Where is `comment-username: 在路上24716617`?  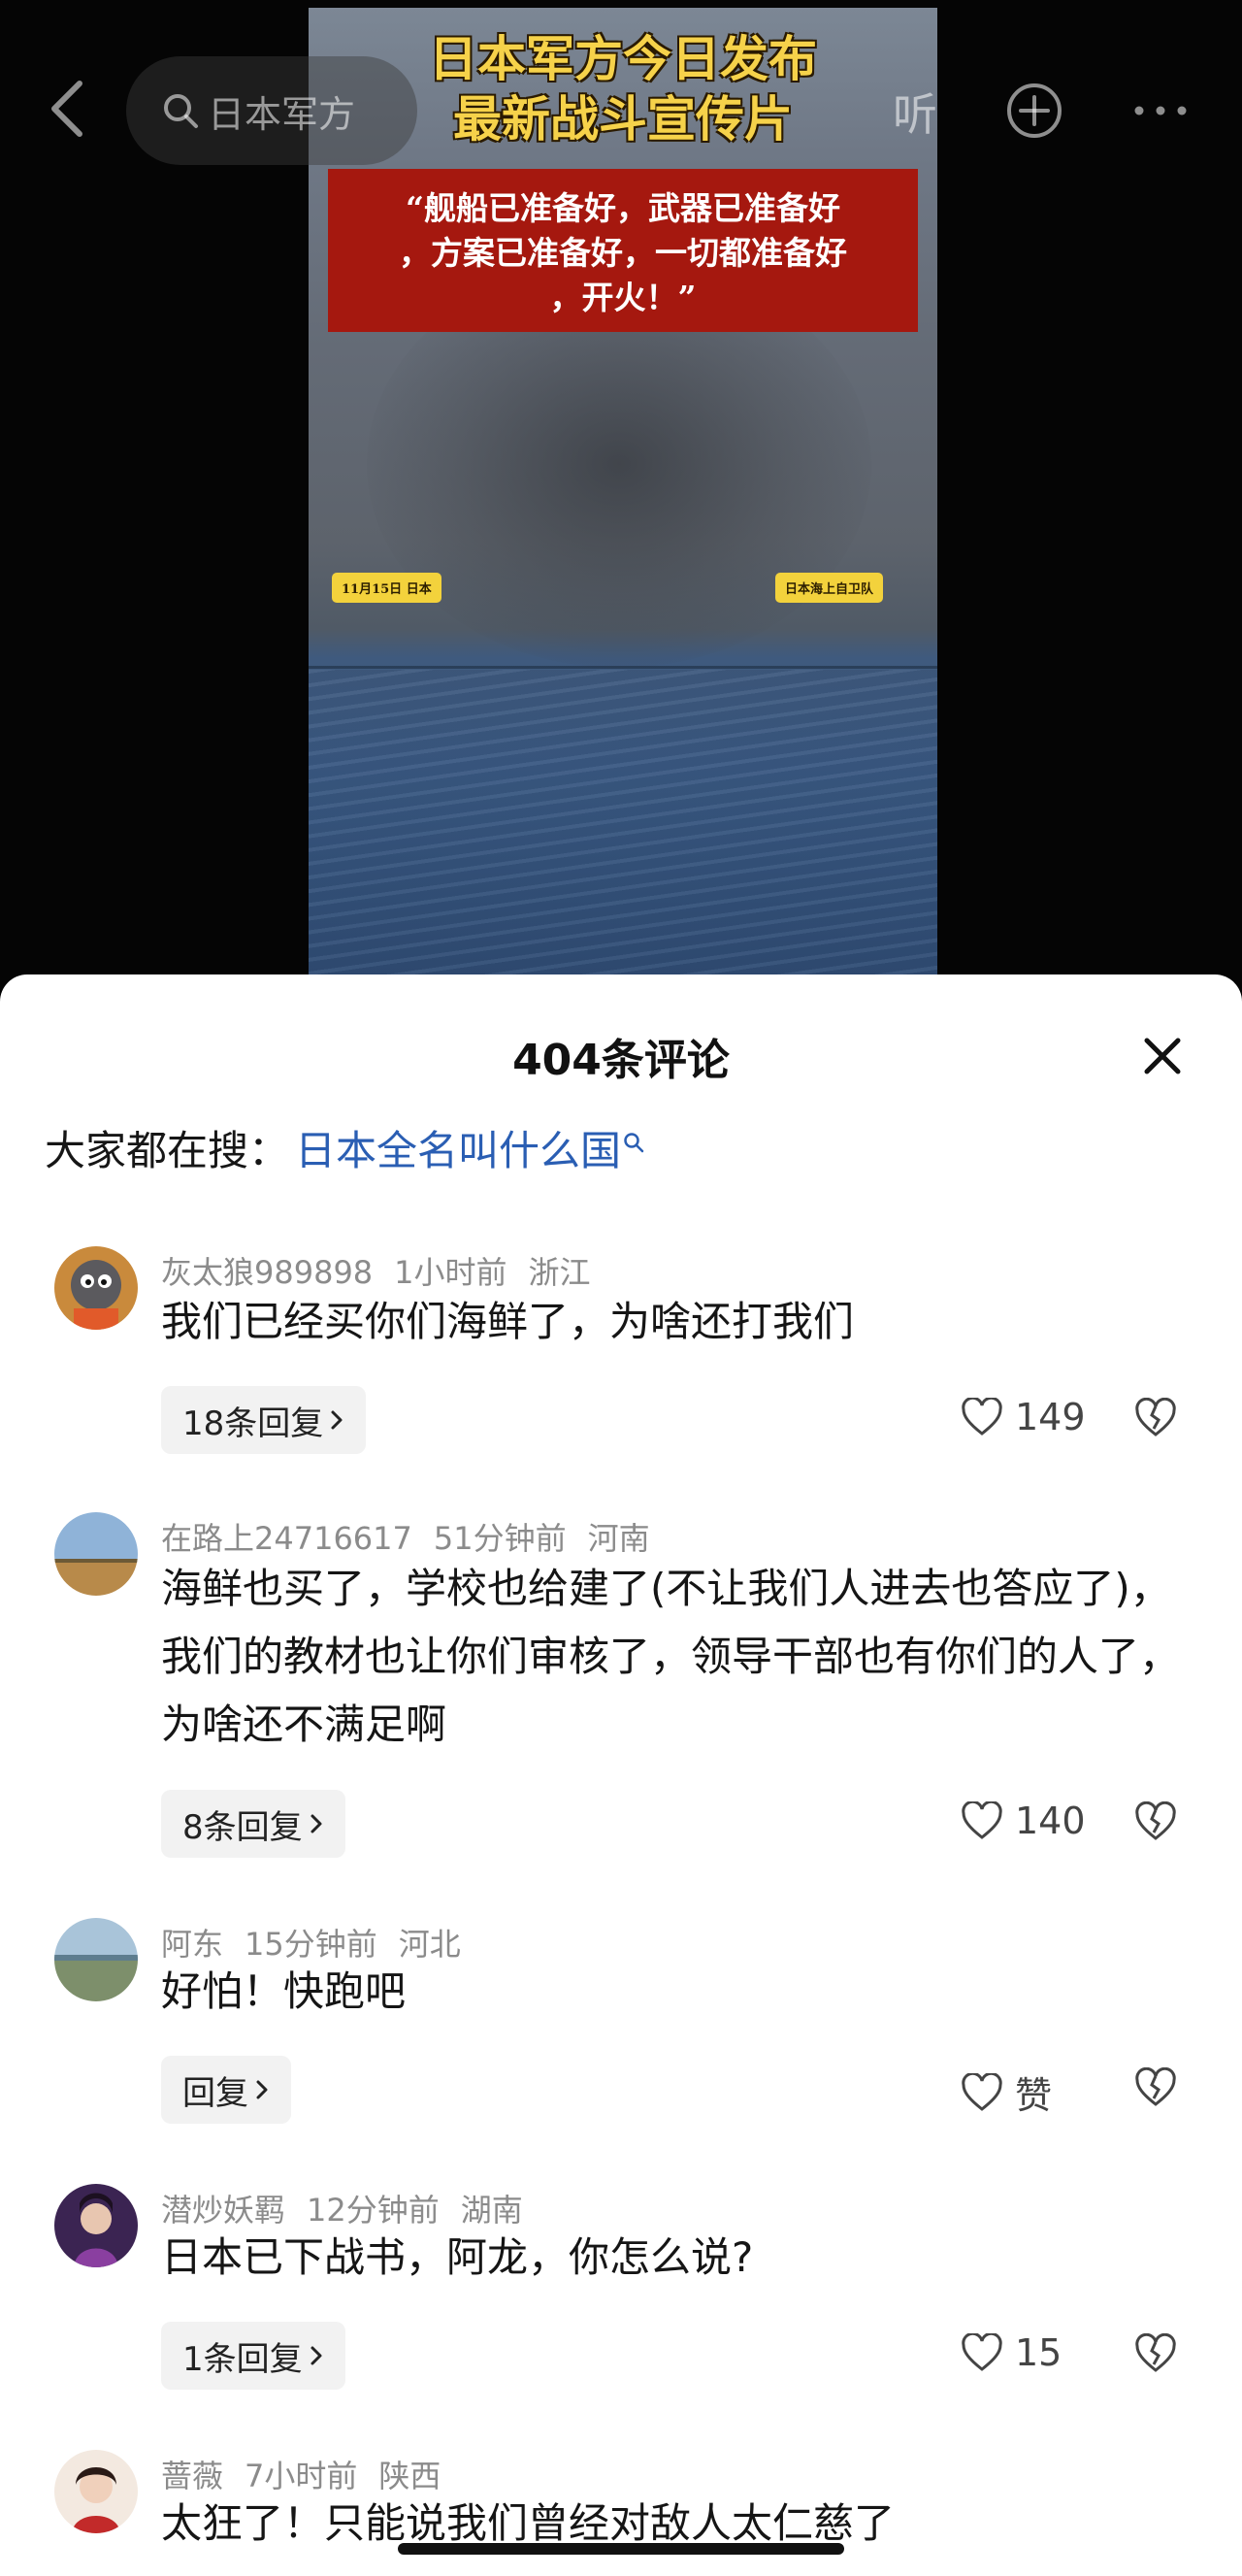 comment-username: 在路上24716617 is located at coordinates (286, 1538).